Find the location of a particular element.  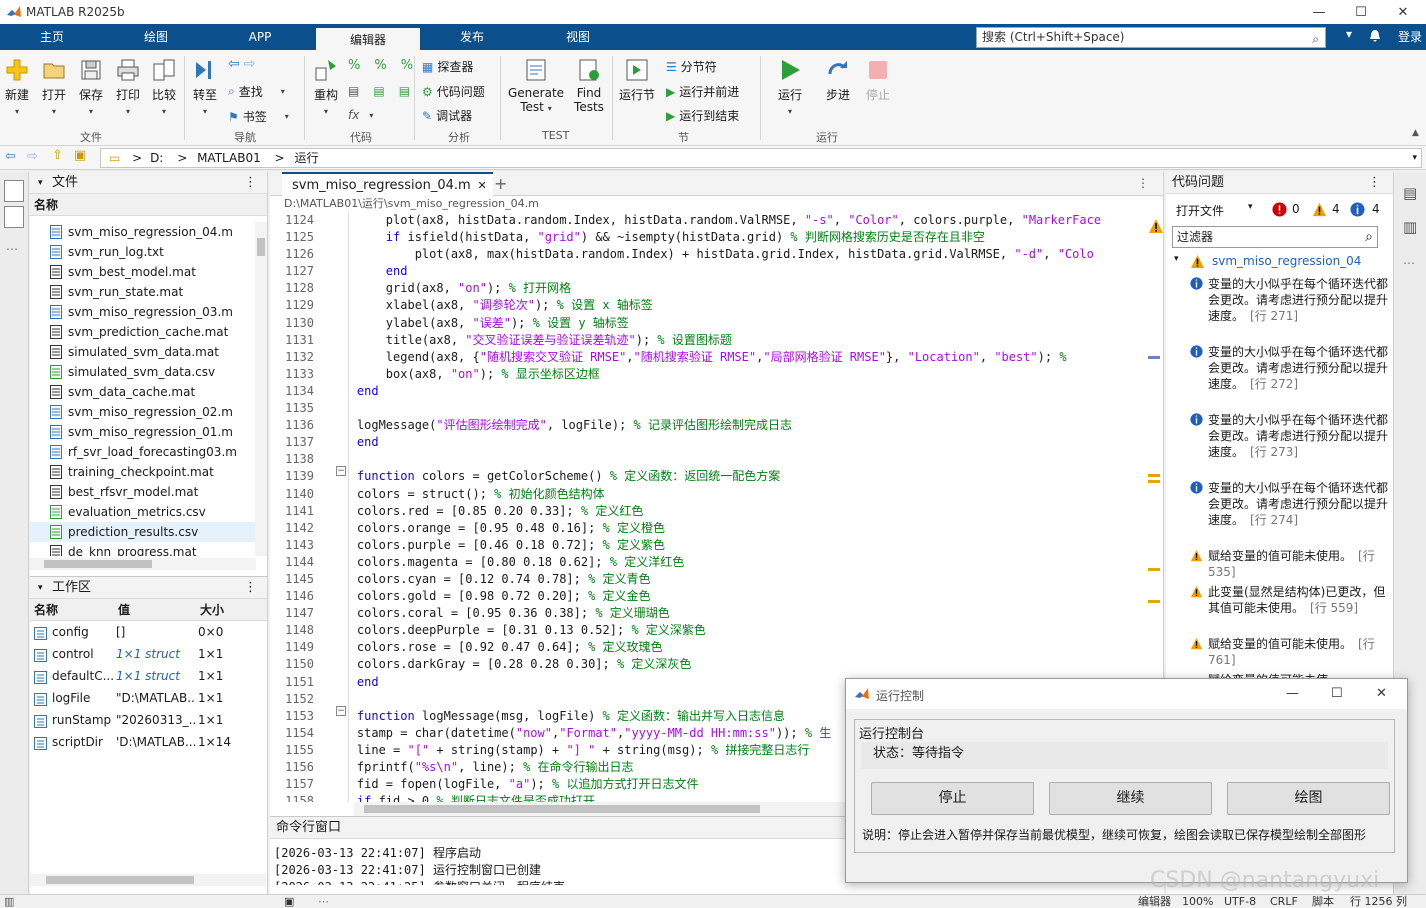

warning-icon is located at coordinates (1156, 226).